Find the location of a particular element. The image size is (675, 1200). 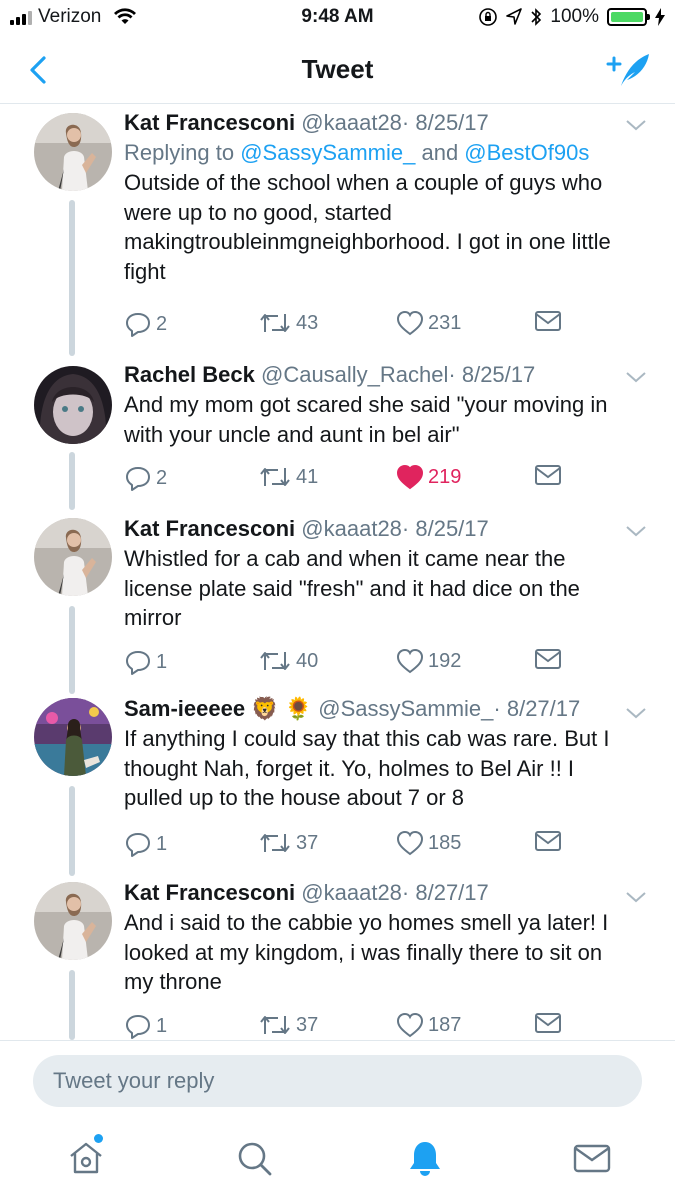

reply-bar: Tweet your reply is located at coordinates (337, 1081).